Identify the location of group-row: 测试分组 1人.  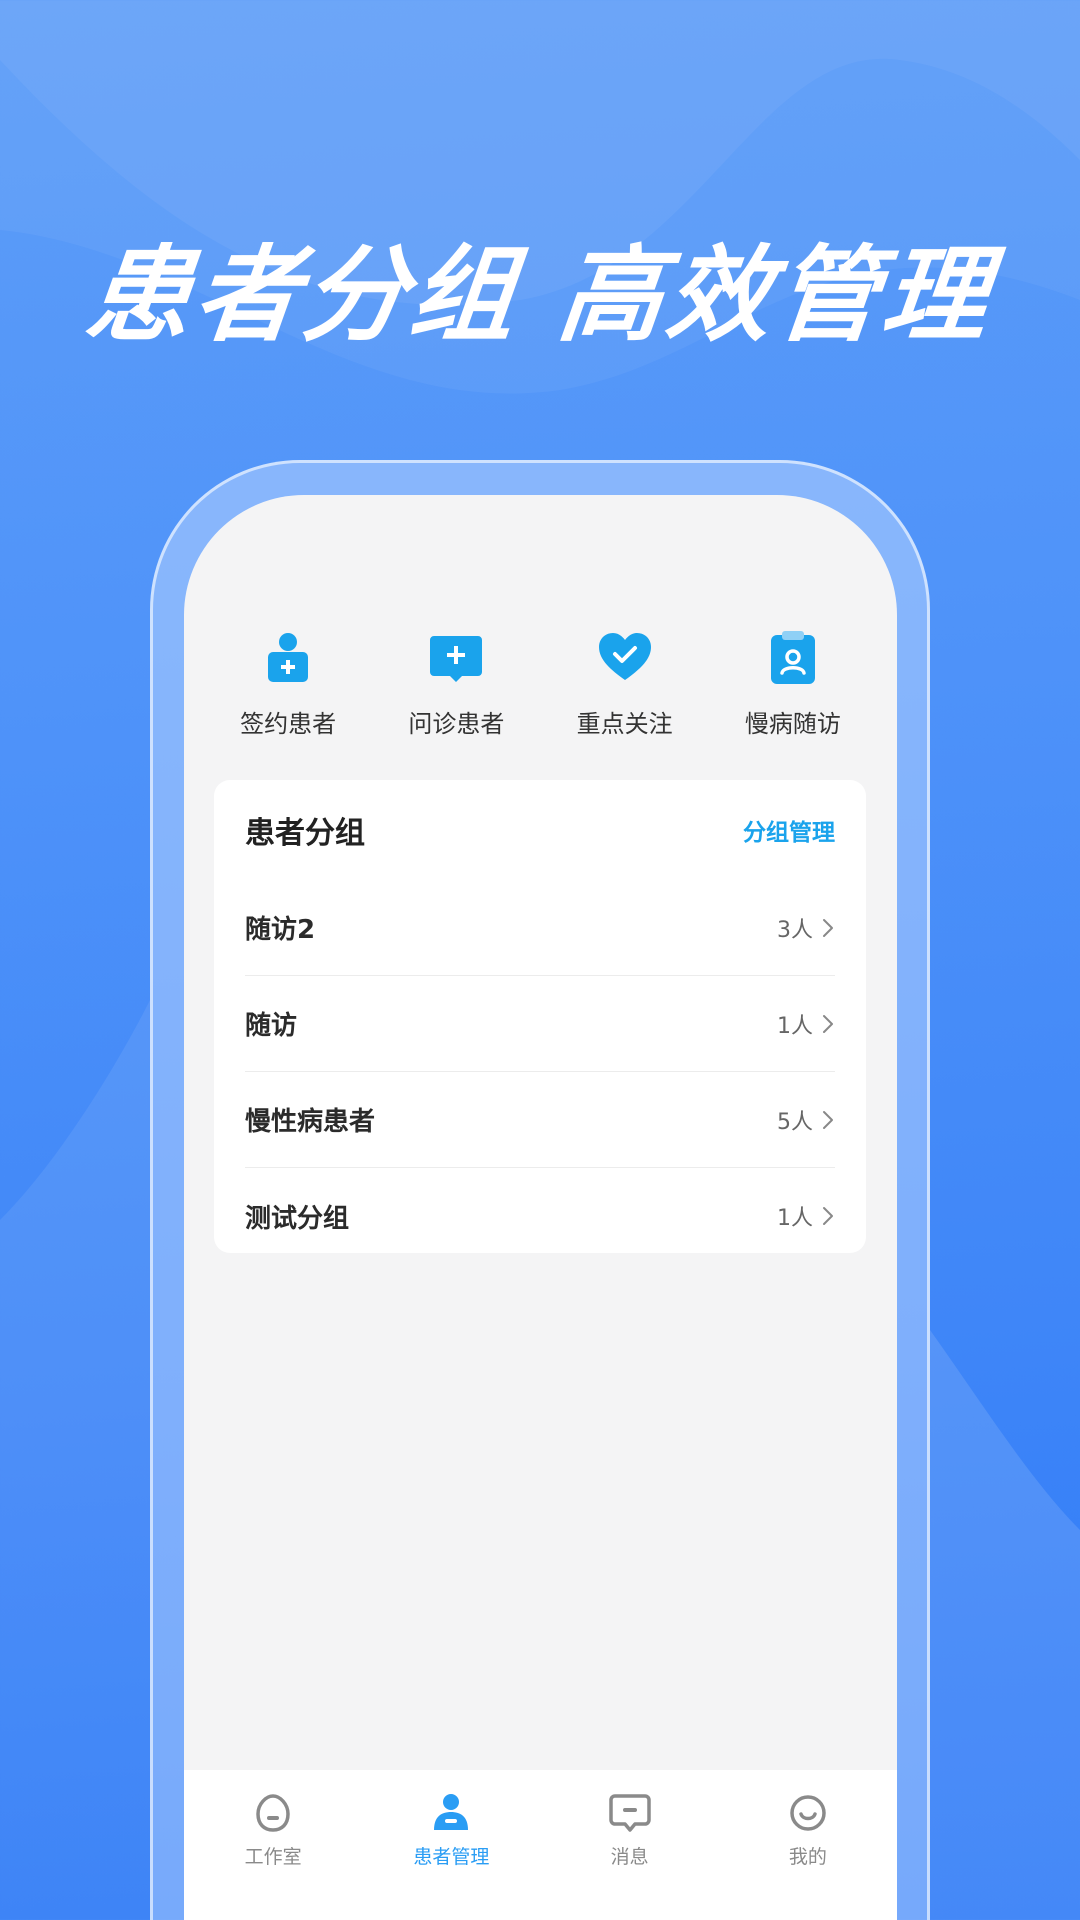
(540, 1216).